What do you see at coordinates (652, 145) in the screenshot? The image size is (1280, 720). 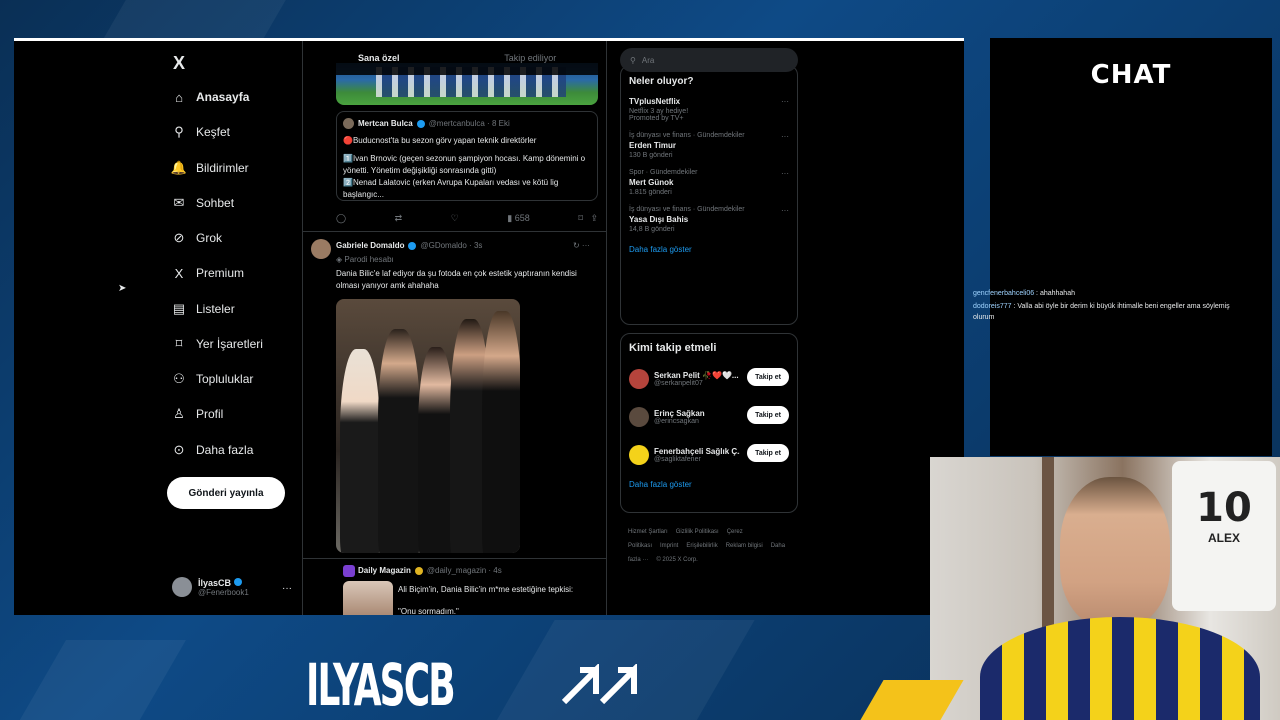 I see `trend-name: Erden Timur` at bounding box center [652, 145].